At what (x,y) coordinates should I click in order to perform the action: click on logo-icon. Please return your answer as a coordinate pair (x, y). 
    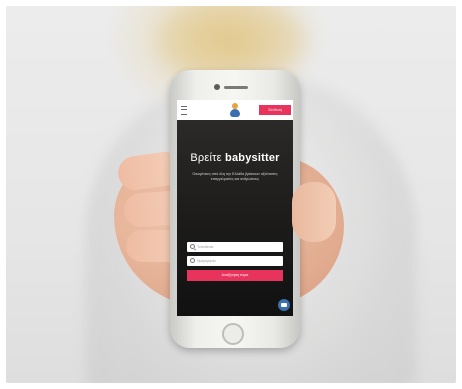
    Looking at the image, I should click on (235, 110).